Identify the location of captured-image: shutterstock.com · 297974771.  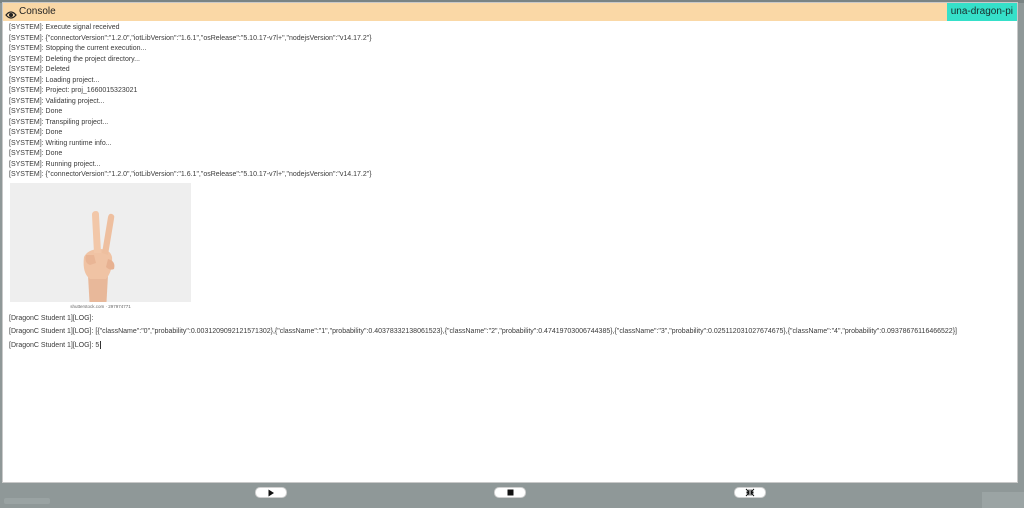
(100, 246).